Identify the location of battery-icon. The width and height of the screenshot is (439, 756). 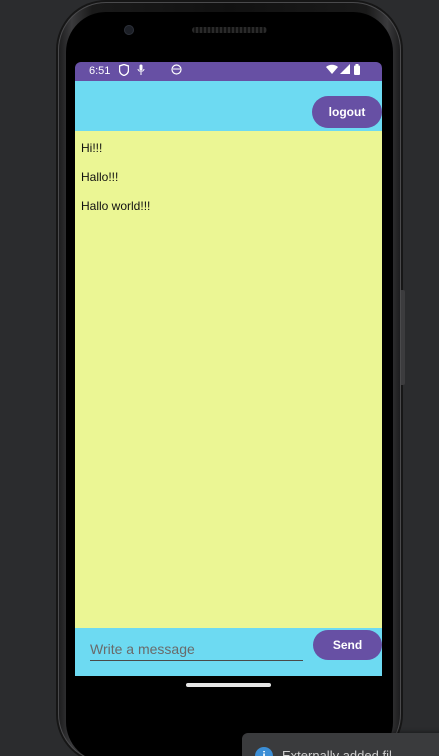
(357, 71).